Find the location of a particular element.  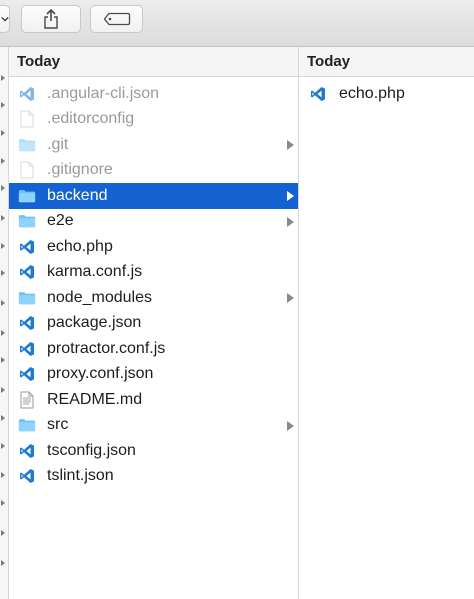

text-file-icon is located at coordinates (27, 400).